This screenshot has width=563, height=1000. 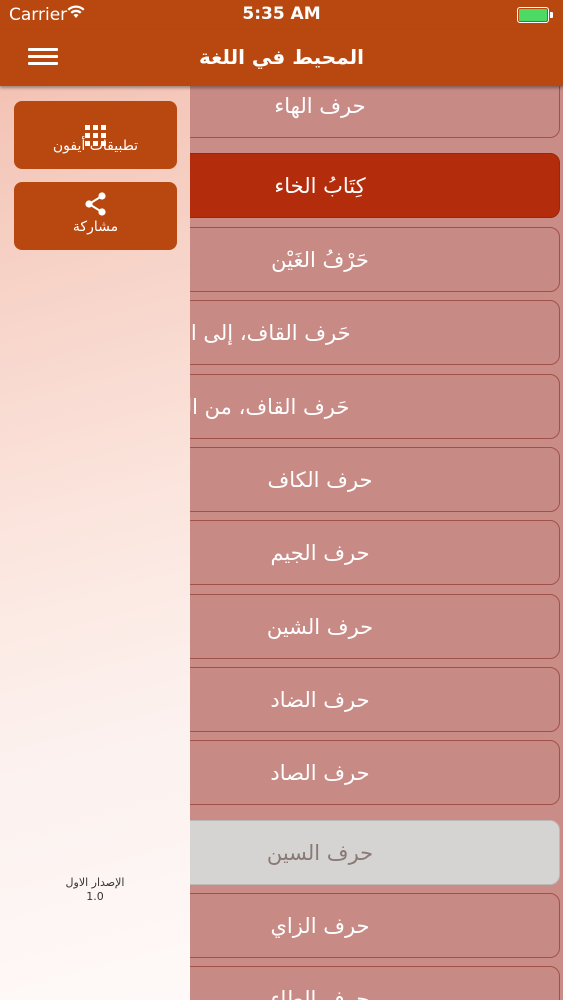 What do you see at coordinates (350, 699) in the screenshot?
I see `list-item: حرف الضاد` at bounding box center [350, 699].